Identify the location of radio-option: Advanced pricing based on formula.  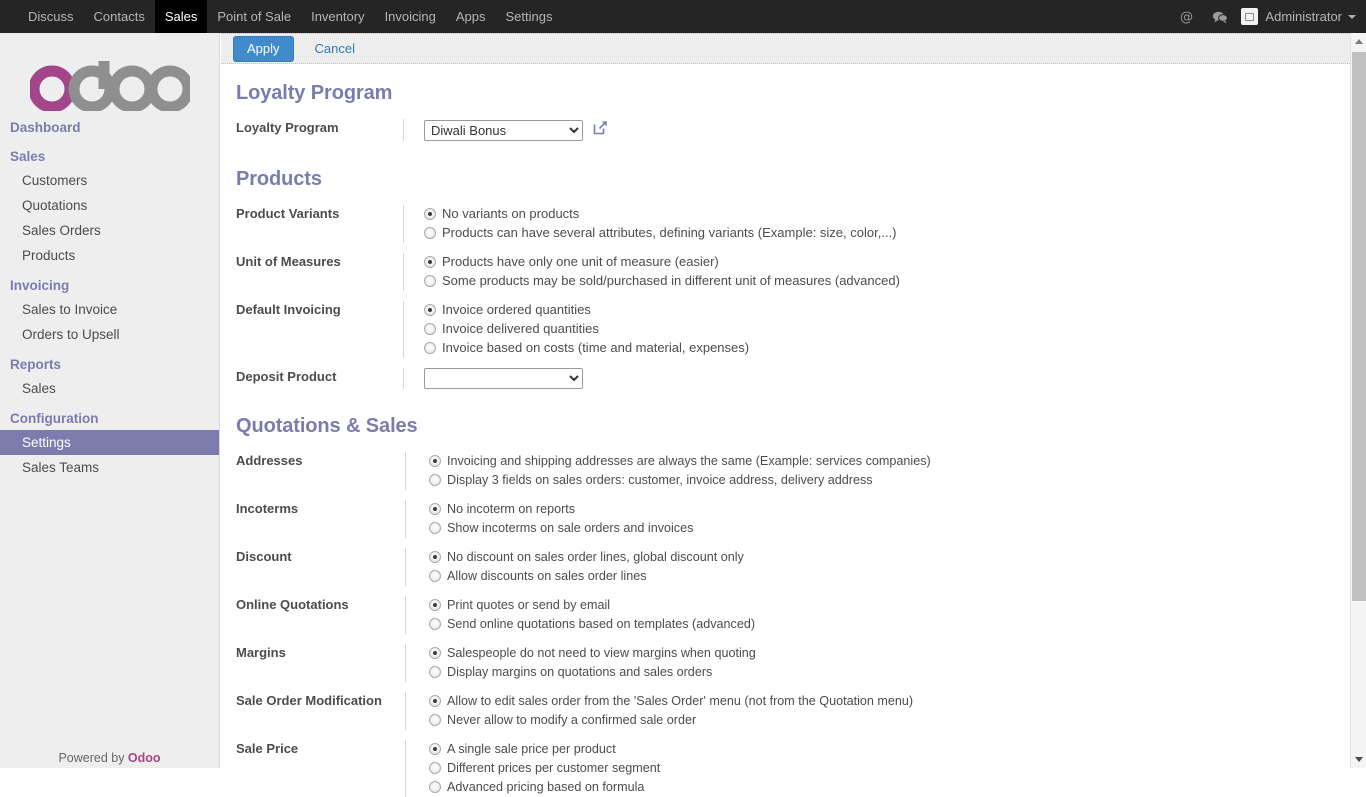
(889, 787).